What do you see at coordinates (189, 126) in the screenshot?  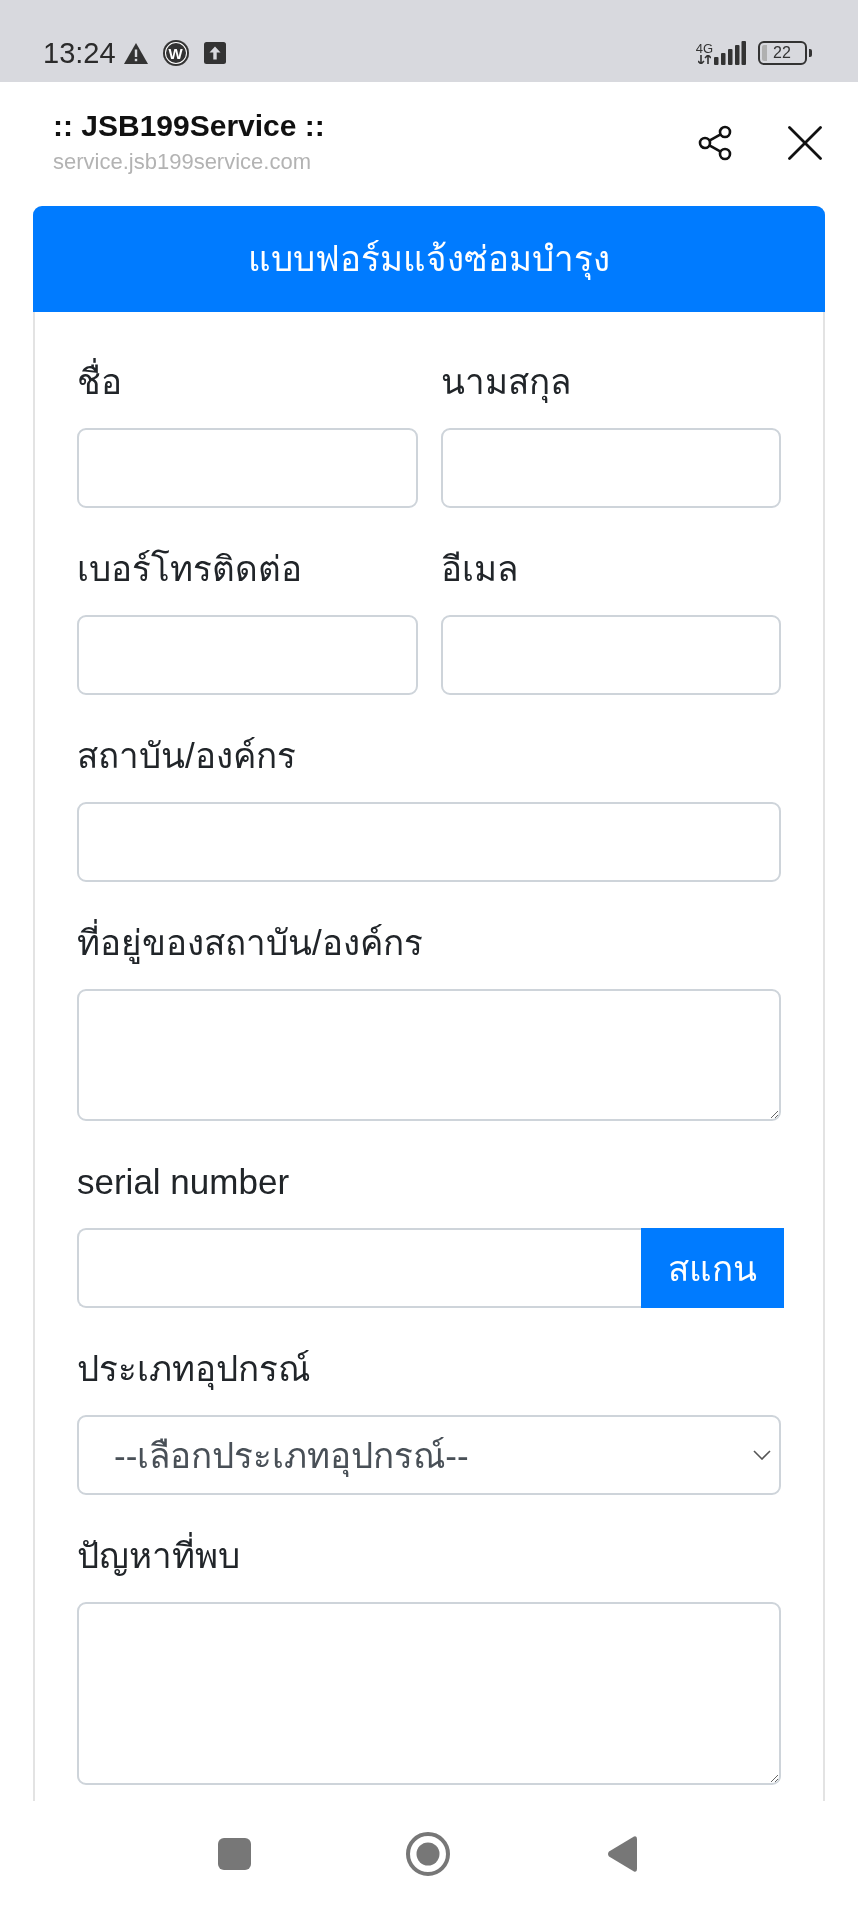 I see `page-title: :: JSB199Service ::` at bounding box center [189, 126].